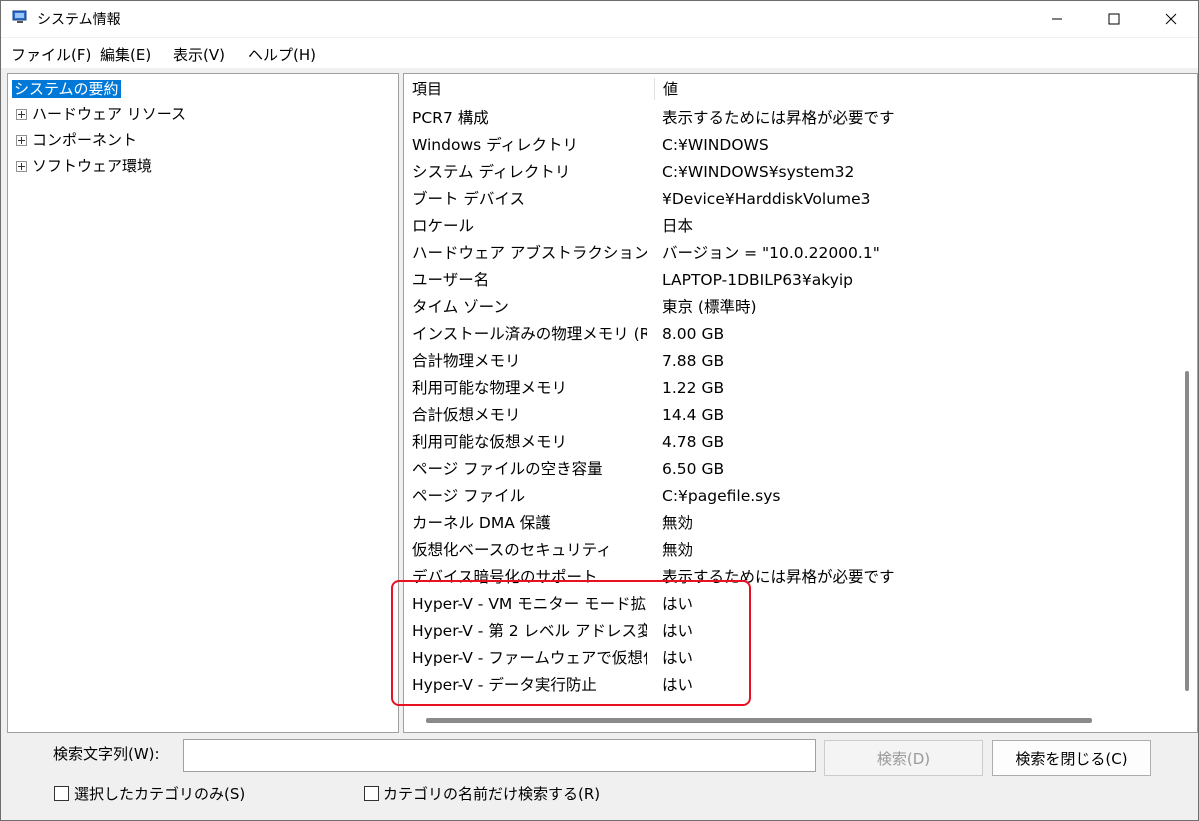 The image size is (1199, 821). Describe the element at coordinates (758, 280) in the screenshot. I see `row-value-cell: LAPTOP-1DBILP63¥akyip` at that location.